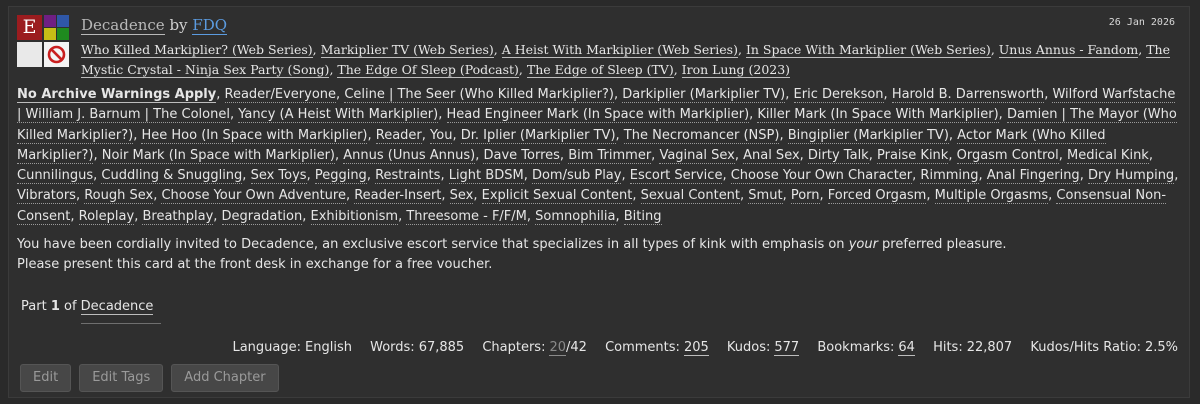 The height and width of the screenshot is (404, 1200). Describe the element at coordinates (878, 115) in the screenshot. I see `tag-link: Killer Mark (In Space With Markiplier)` at that location.